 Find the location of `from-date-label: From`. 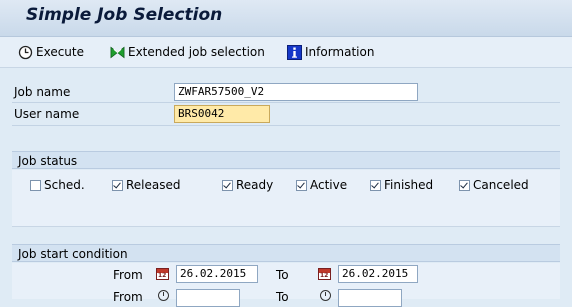

from-date-label: From is located at coordinates (128, 275).